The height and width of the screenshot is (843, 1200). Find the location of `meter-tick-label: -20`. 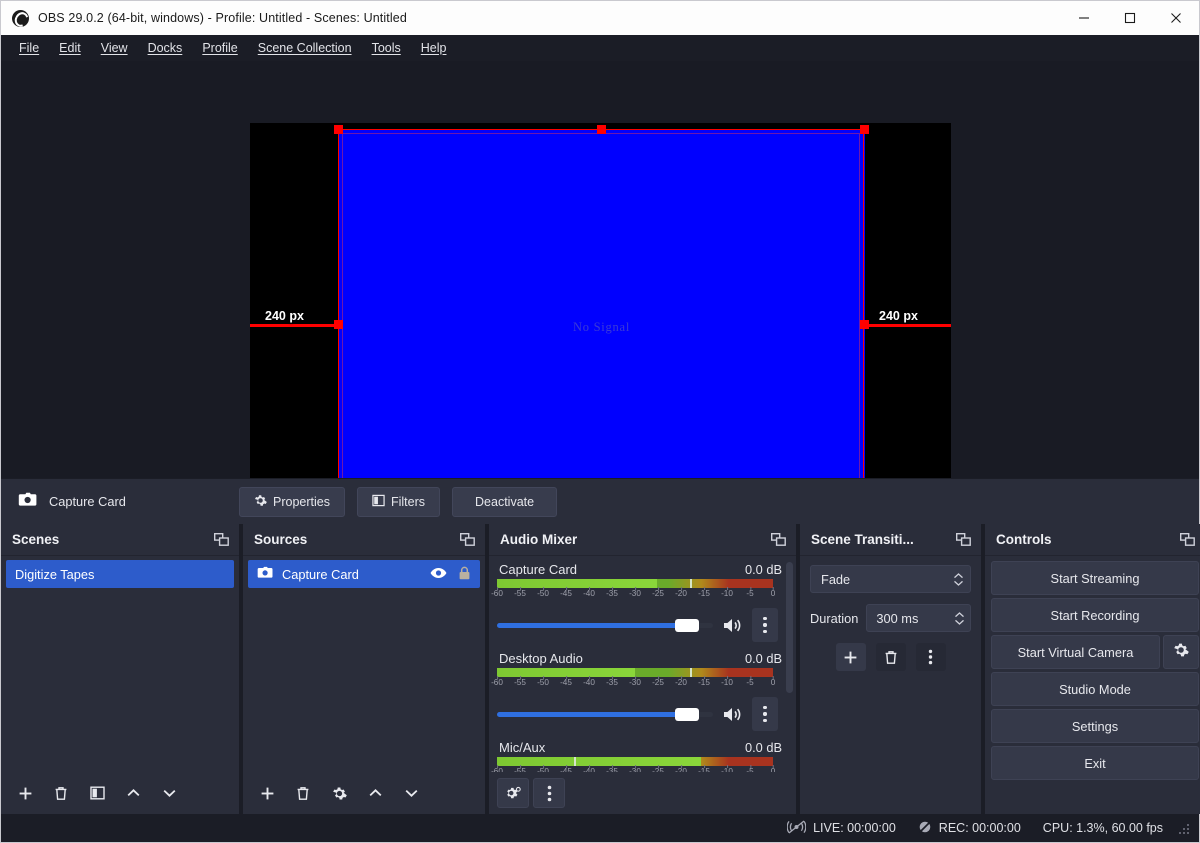

meter-tick-label: -20 is located at coordinates (681, 592).